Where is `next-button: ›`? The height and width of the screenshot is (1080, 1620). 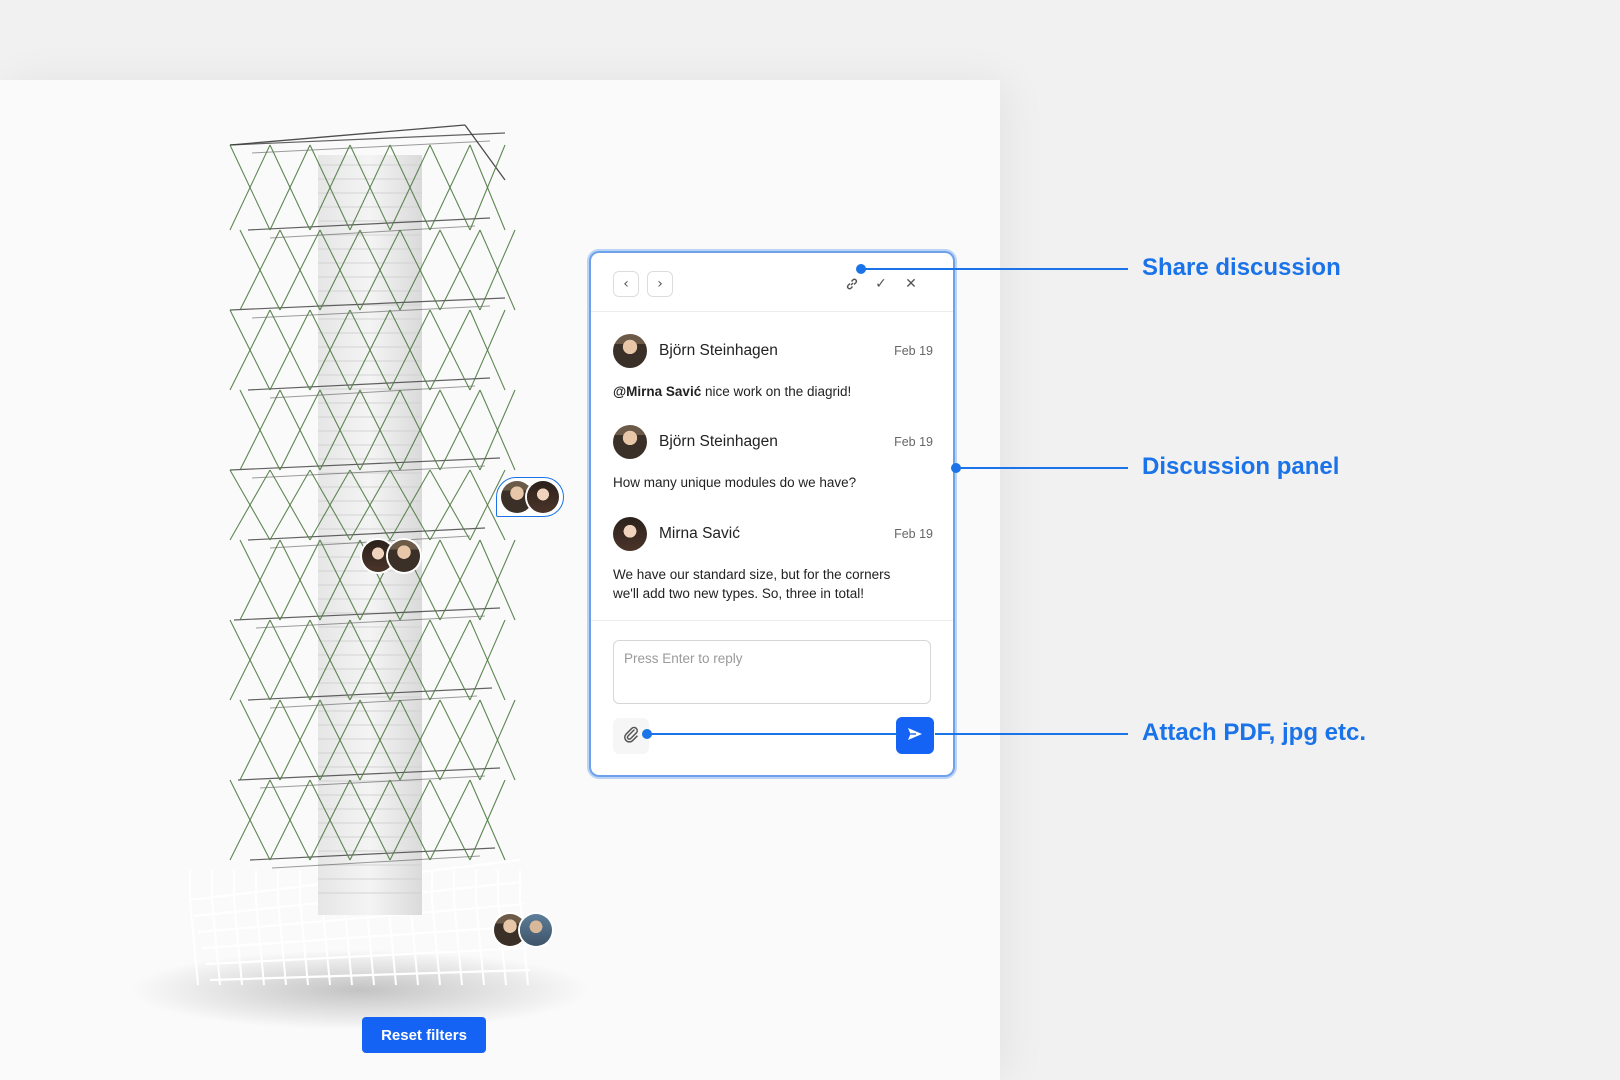 next-button: › is located at coordinates (660, 284).